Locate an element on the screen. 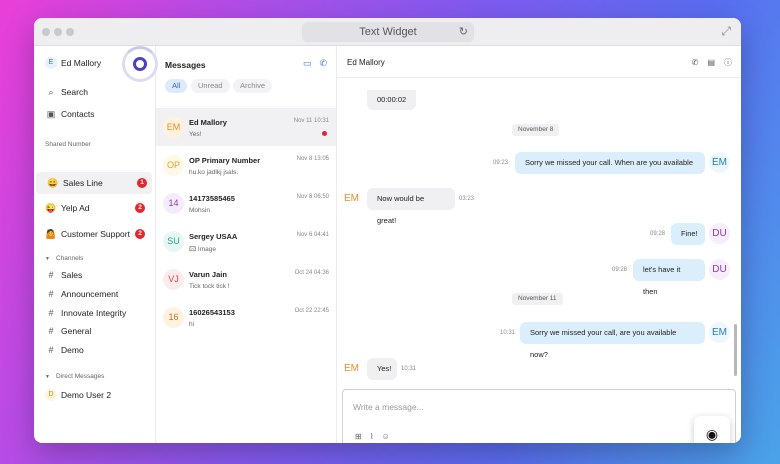 This screenshot has height=464, width=780. chat-actions: ✆ ▤ ⓘ is located at coordinates (707, 62).